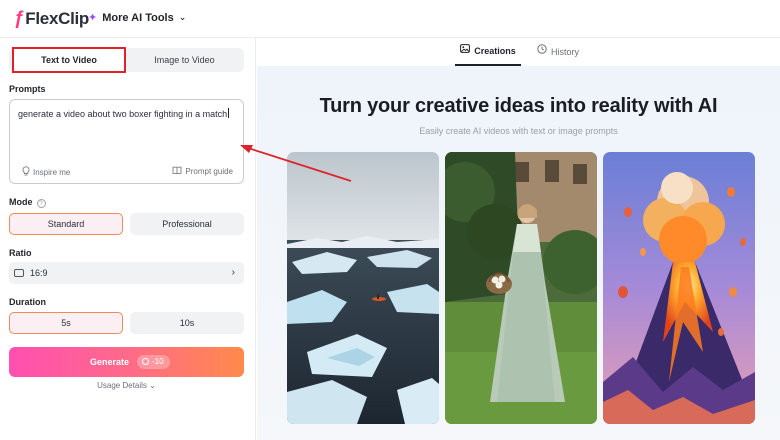 This screenshot has width=780, height=440. What do you see at coordinates (565, 52) in the screenshot?
I see `tab-history-label: History` at bounding box center [565, 52].